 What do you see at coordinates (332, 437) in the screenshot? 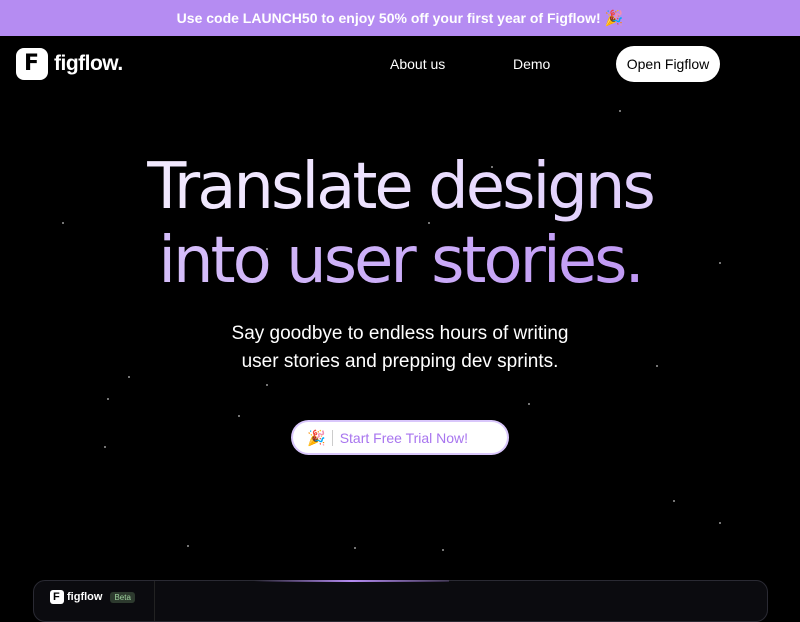
I see `divider` at bounding box center [332, 437].